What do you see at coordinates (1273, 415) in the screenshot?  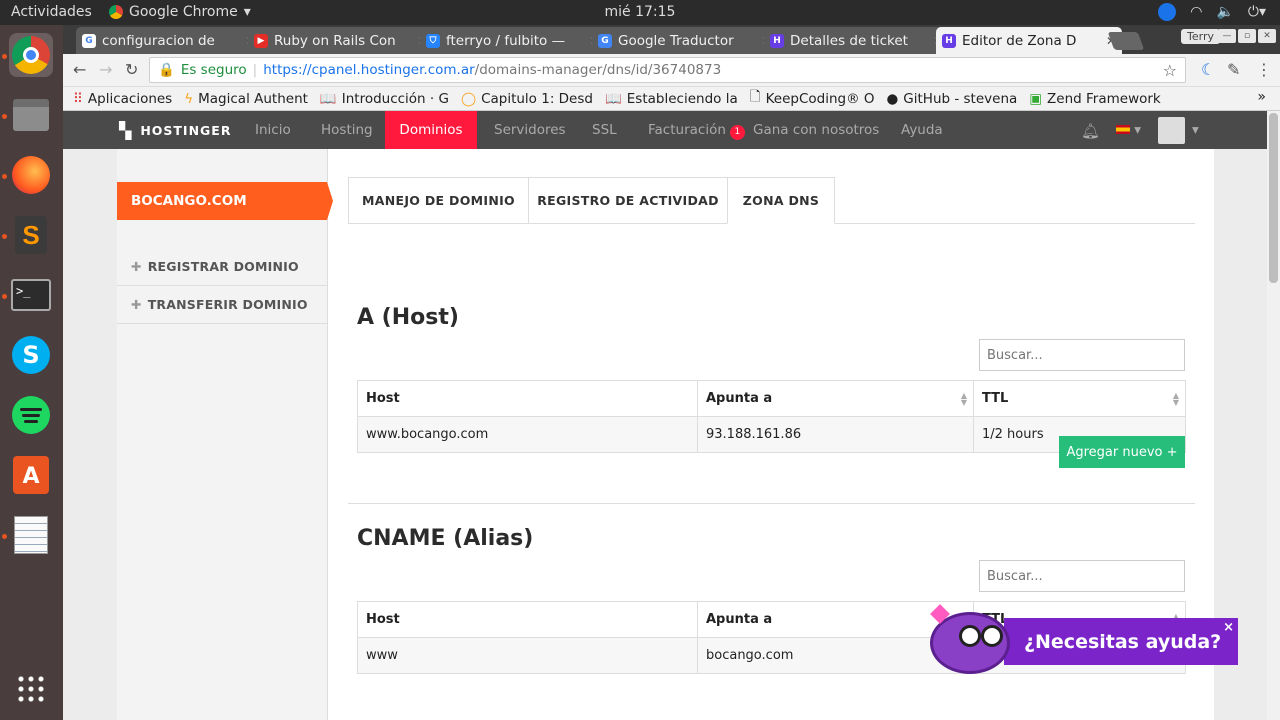 I see `page-scrollbar` at bounding box center [1273, 415].